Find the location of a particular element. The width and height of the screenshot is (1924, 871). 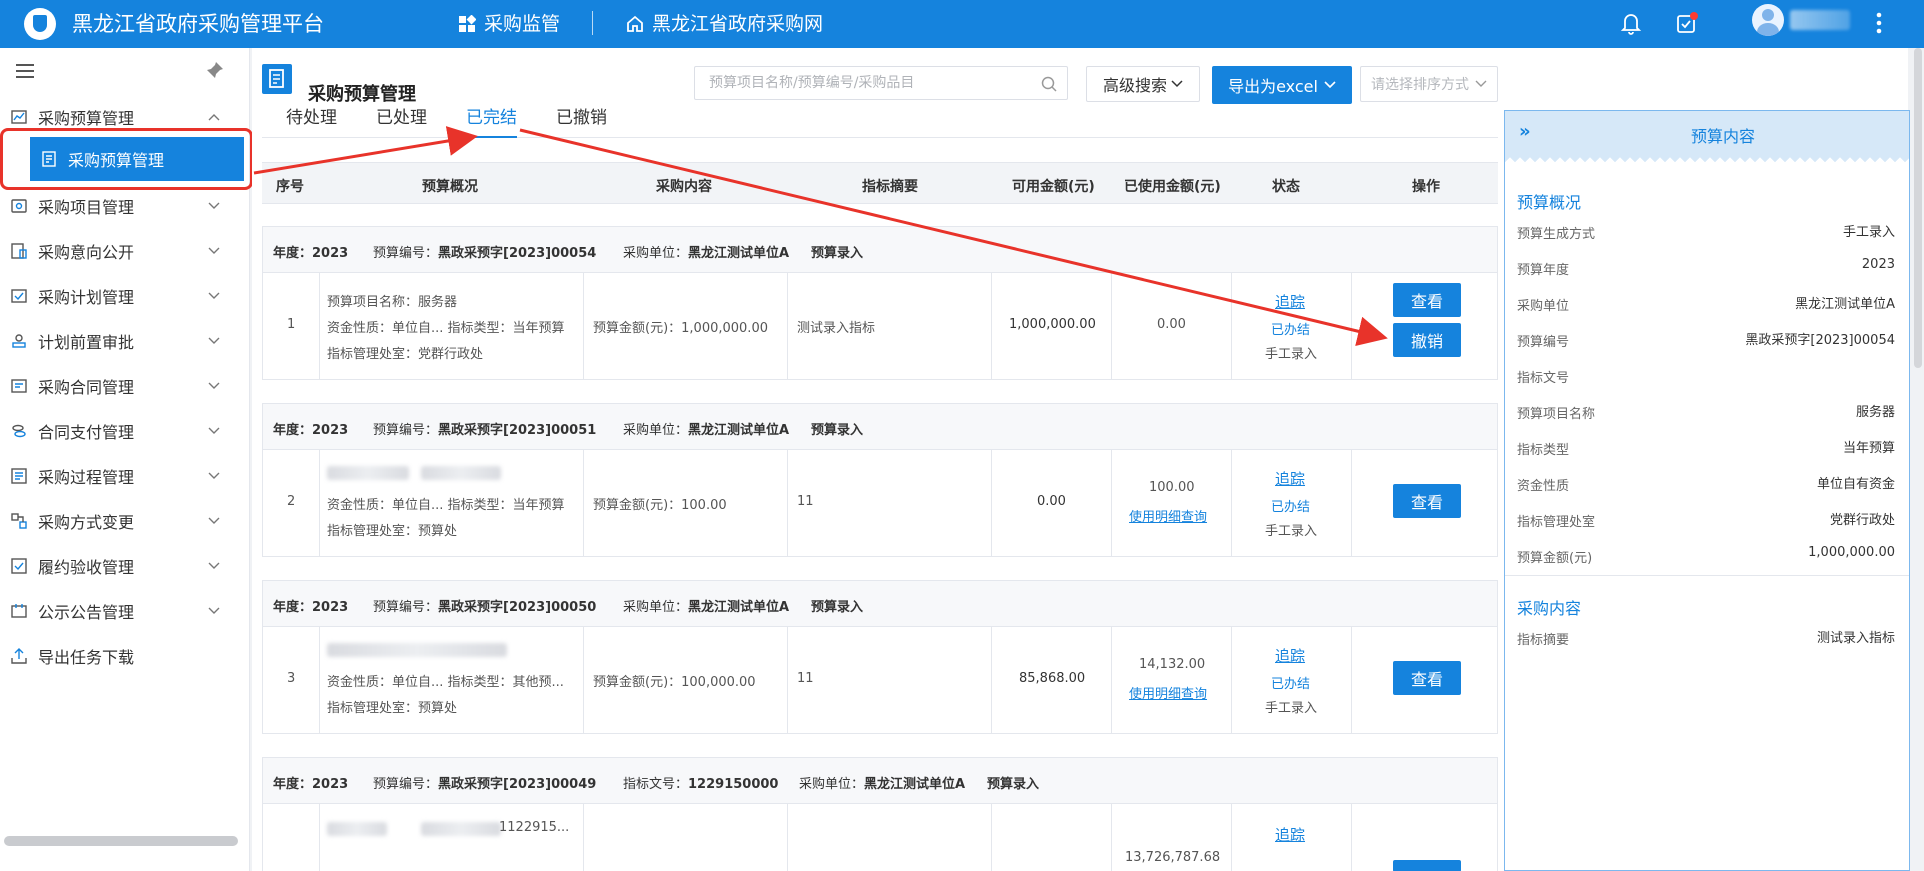

col-available-amount: 可用金额(元) is located at coordinates (1053, 187).